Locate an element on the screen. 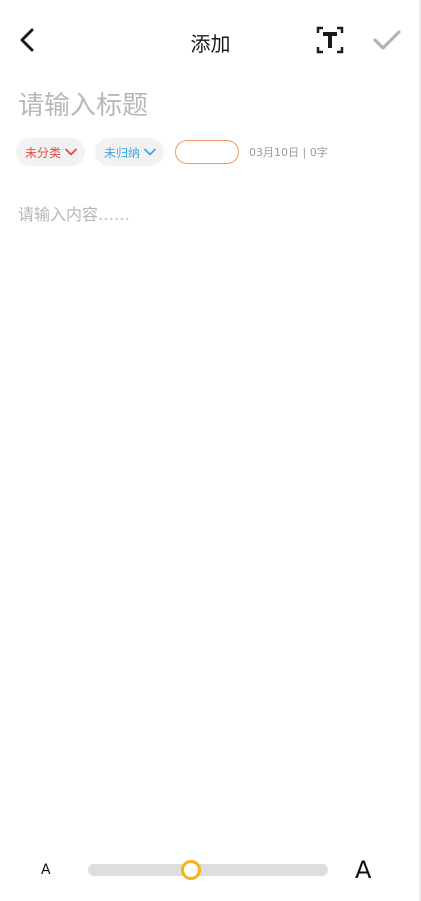 Image resolution: width=421 pixels, height=901 pixels. text-format-icon is located at coordinates (330, 40).